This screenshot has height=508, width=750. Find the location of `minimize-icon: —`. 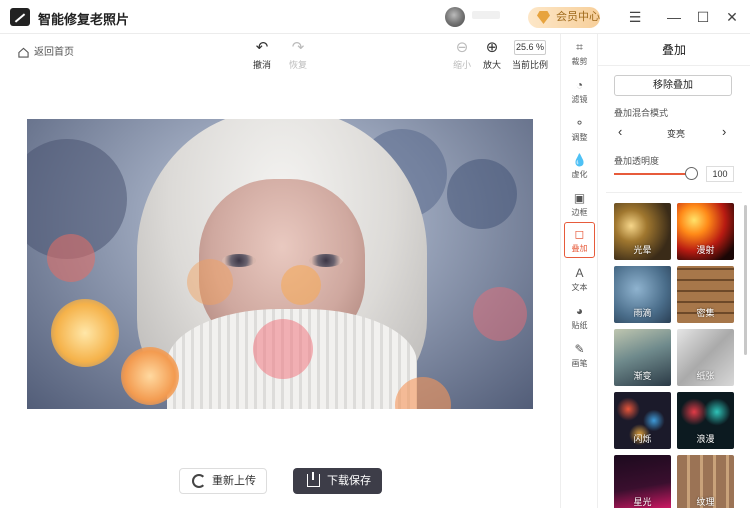

minimize-icon: — is located at coordinates (674, 17).